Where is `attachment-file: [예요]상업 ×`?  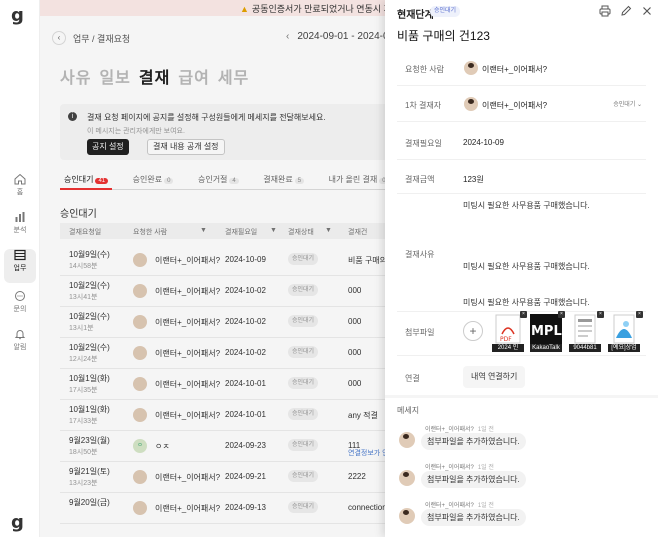
attachment-file: [예요]상업 × is located at coordinates (625, 331).